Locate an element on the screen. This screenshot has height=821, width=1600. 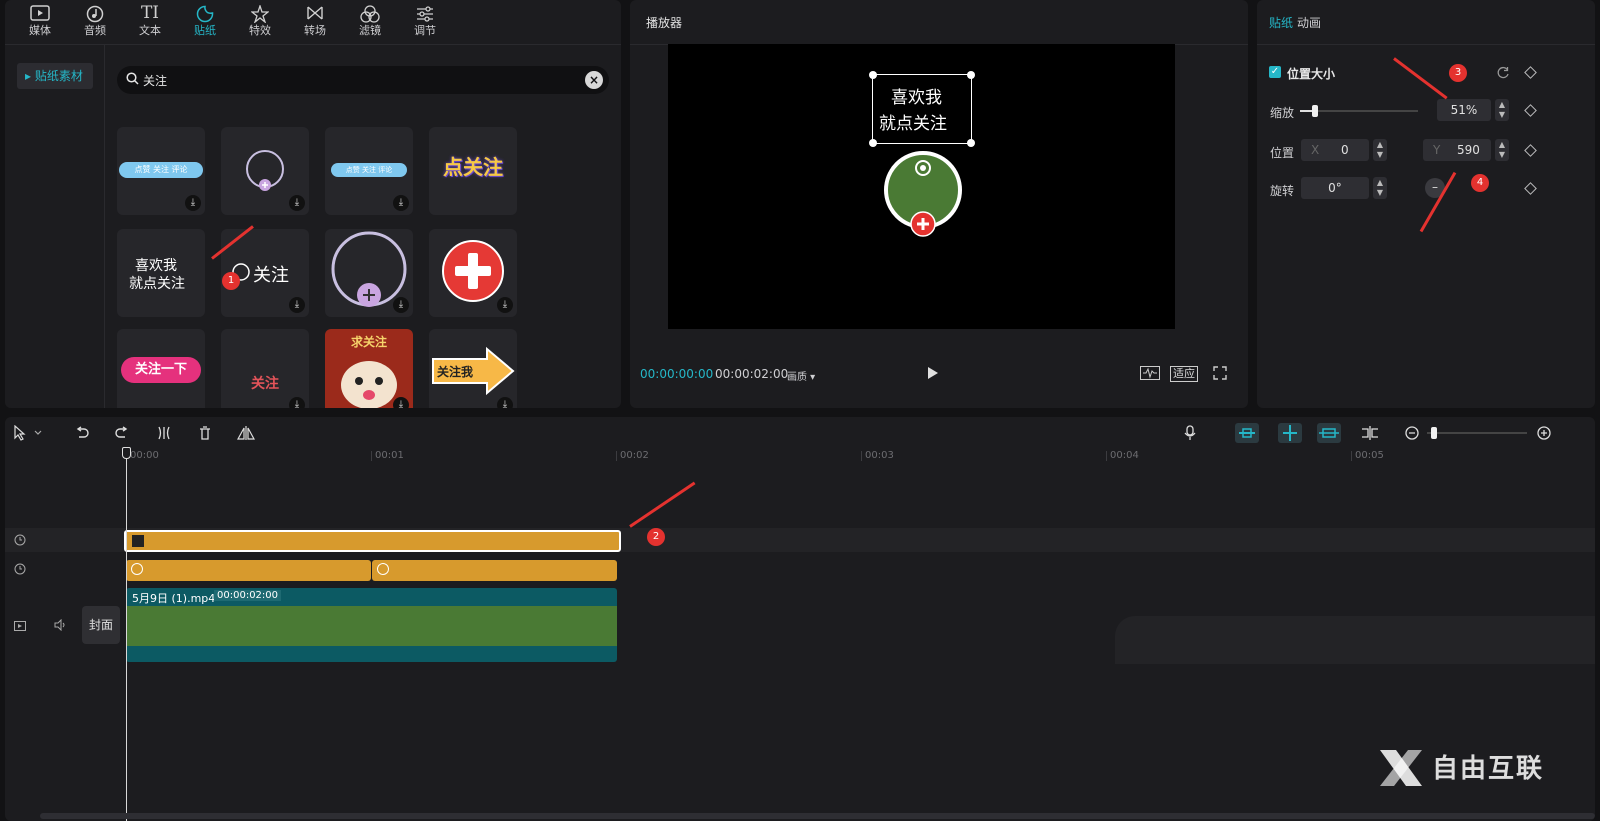
reset-icon is located at coordinates (1503, 74).